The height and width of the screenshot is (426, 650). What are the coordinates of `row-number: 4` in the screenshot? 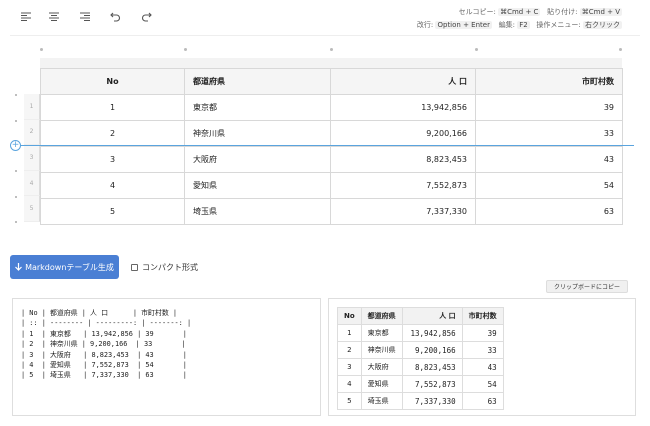 It's located at (32, 183).